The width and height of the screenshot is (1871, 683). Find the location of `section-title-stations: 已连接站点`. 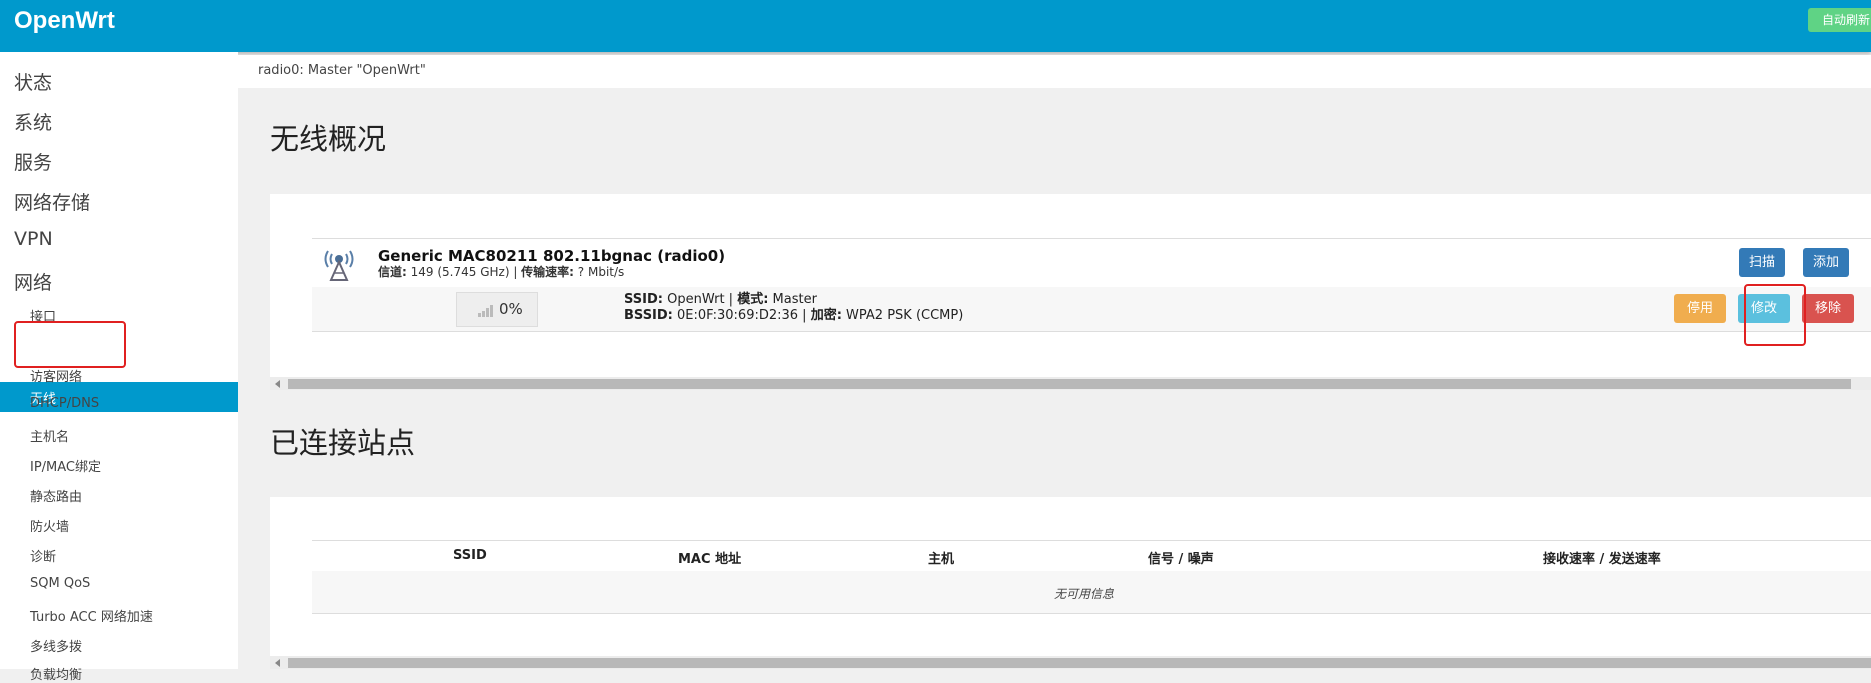

section-title-stations: 已连接站点 is located at coordinates (343, 443).